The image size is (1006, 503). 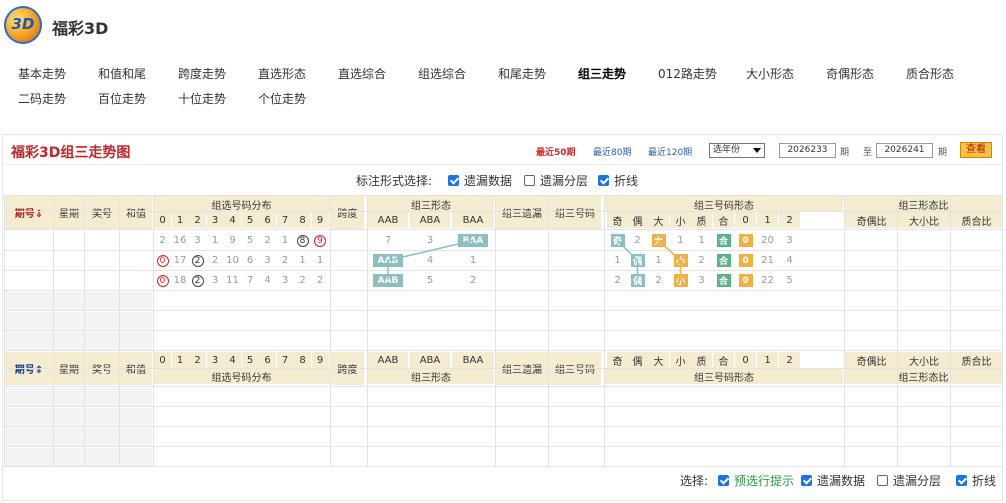 What do you see at coordinates (202, 73) in the screenshot?
I see `nav-item-2: 跨度走势` at bounding box center [202, 73].